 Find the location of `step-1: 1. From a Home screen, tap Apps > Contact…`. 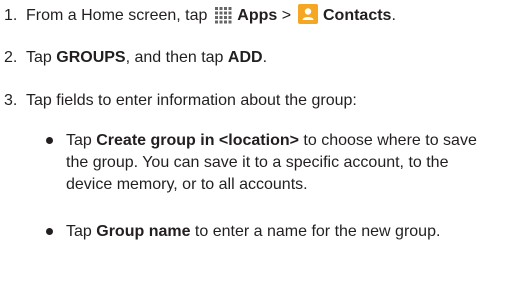

step-1: 1. From a Home screen, tap Apps > Contact… is located at coordinates (200, 15).